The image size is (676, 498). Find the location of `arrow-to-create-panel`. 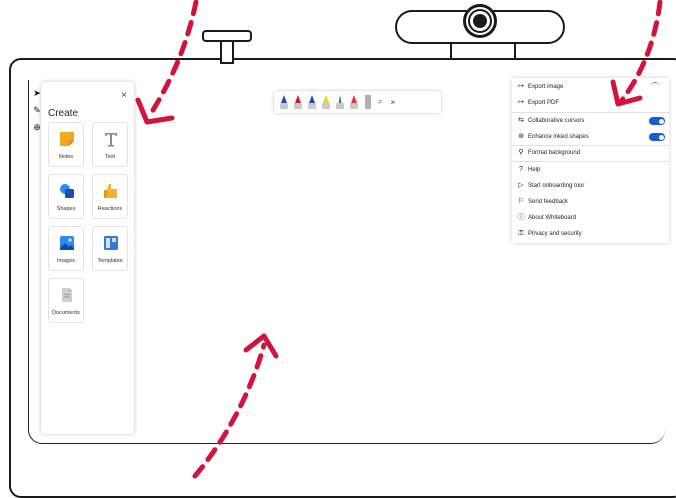

arrow-to-create-panel is located at coordinates (173, 59).